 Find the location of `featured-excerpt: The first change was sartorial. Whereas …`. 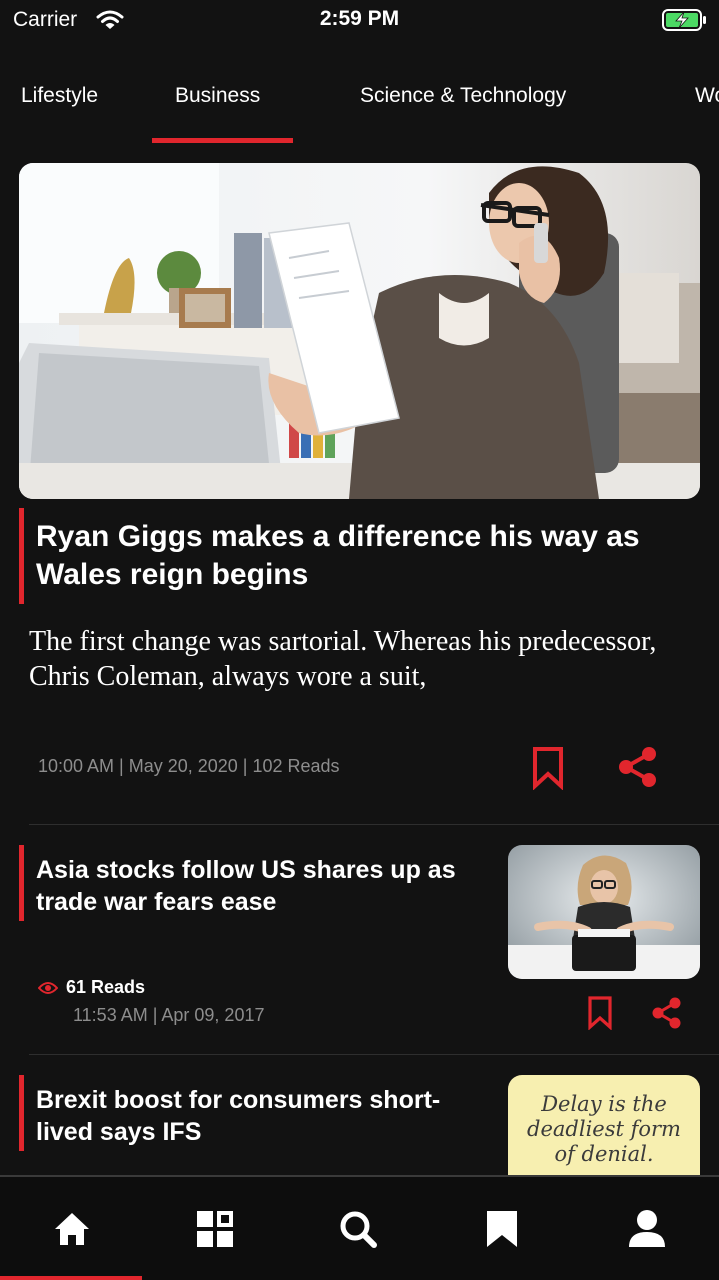

featured-excerpt: The first change was sartorial. Whereas … is located at coordinates (343, 659).